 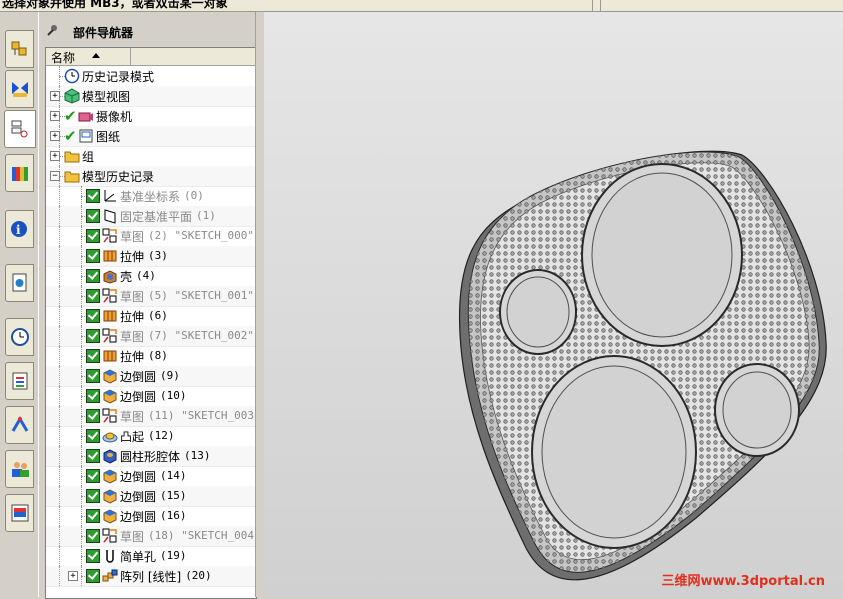 I want to click on reuse-library-tab, so click(x=19, y=173).